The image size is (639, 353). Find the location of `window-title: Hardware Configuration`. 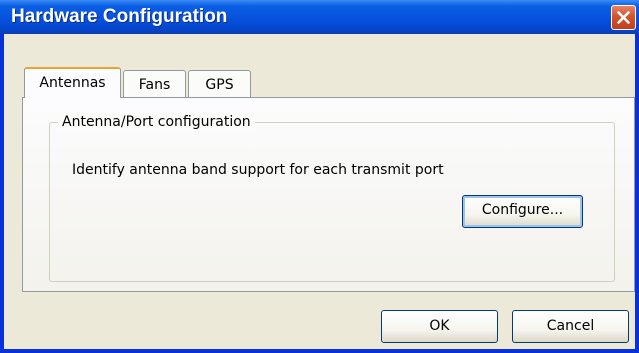

window-title: Hardware Configuration is located at coordinates (119, 16).